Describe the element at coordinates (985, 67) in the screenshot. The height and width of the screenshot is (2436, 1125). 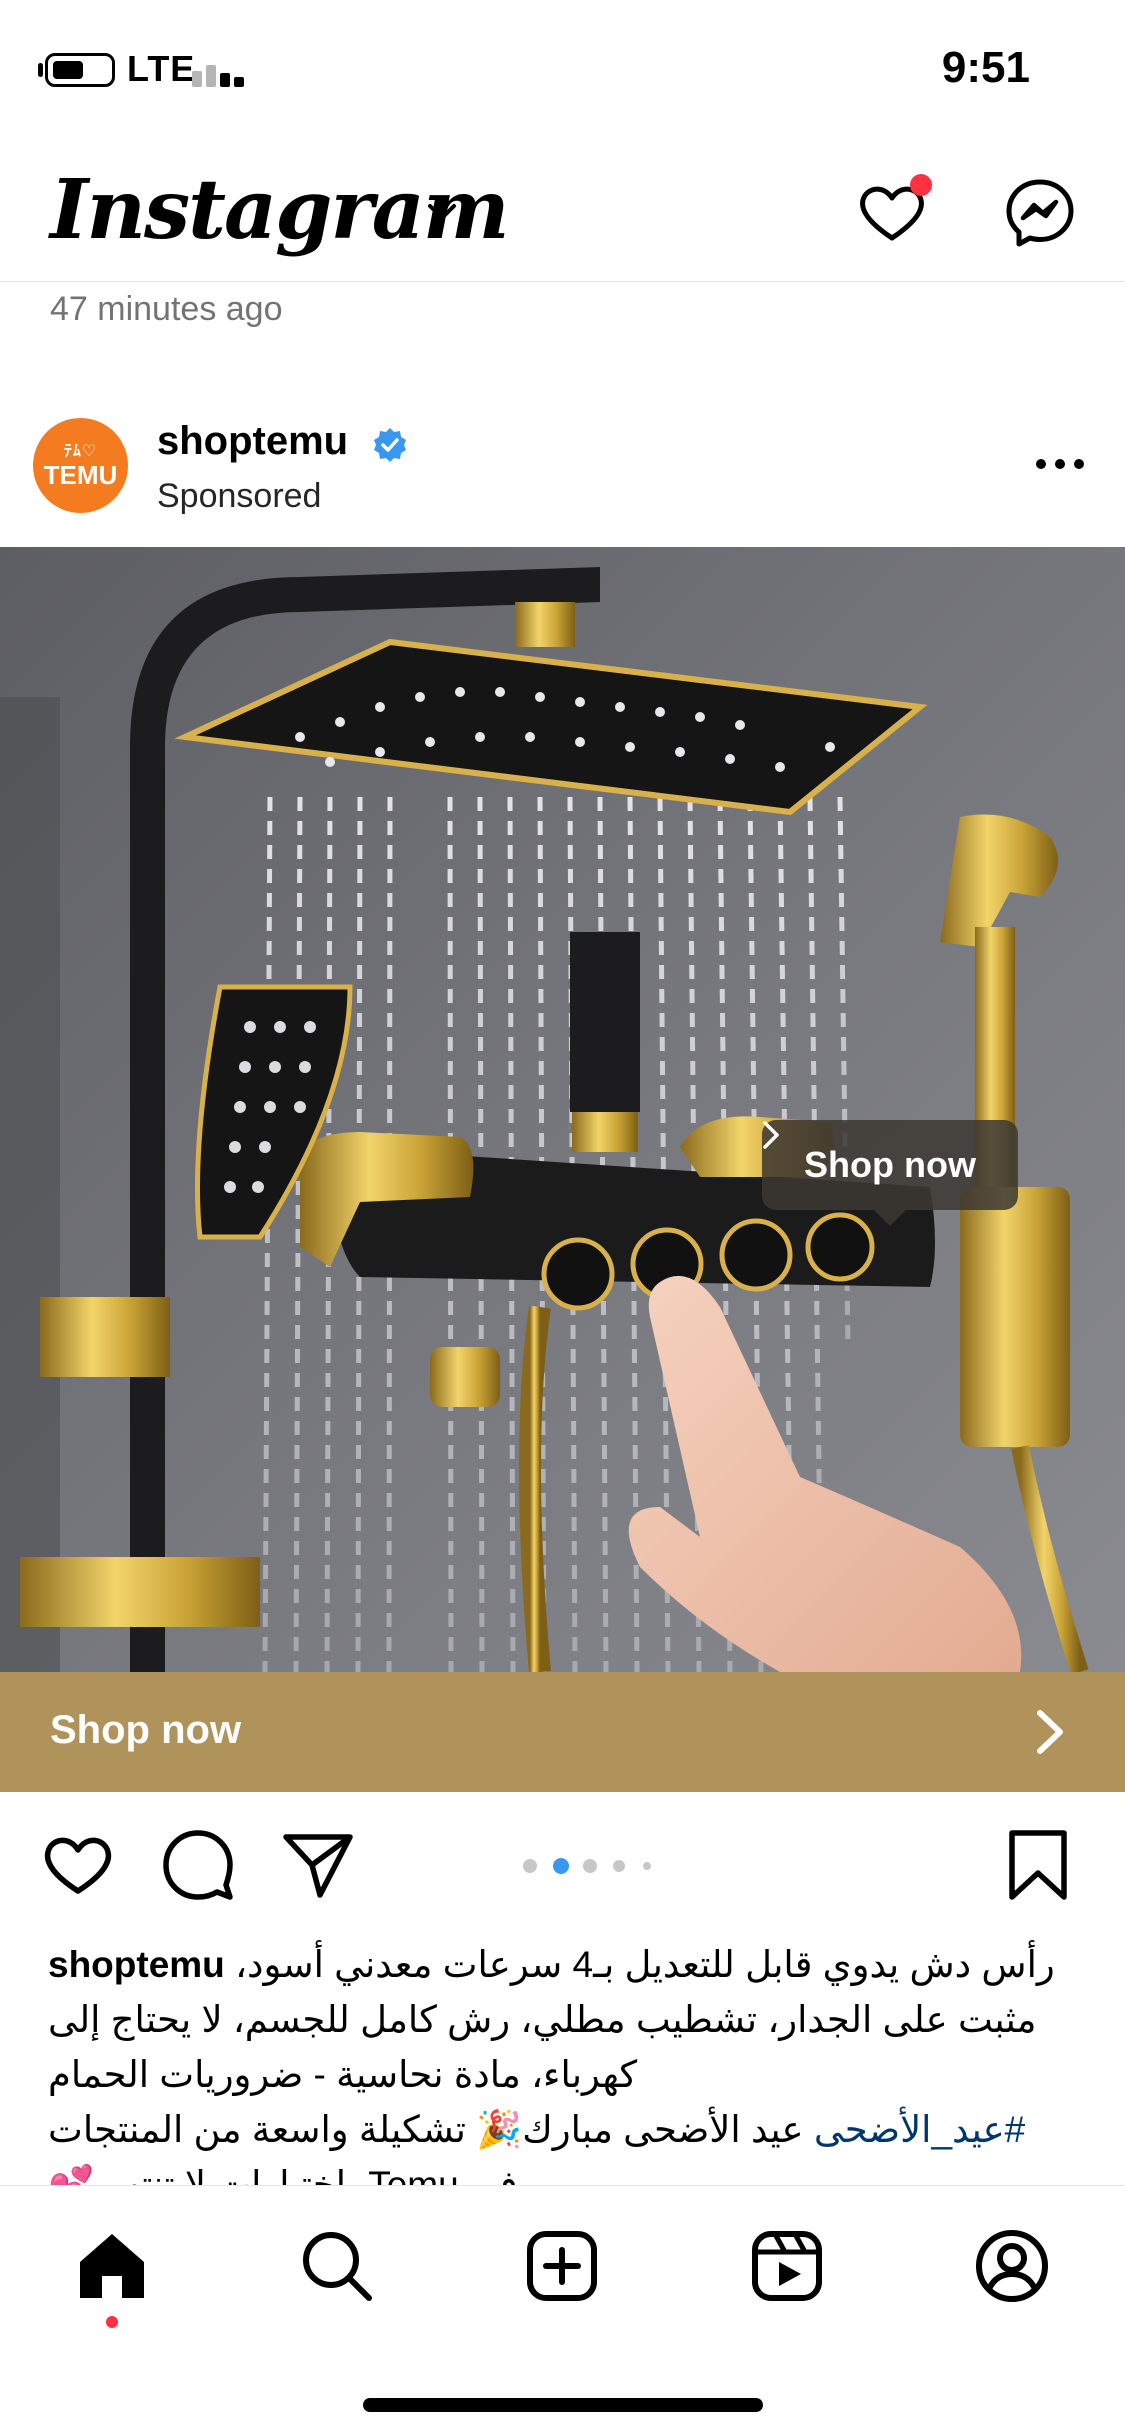
I see `status-time: 9:51` at that location.